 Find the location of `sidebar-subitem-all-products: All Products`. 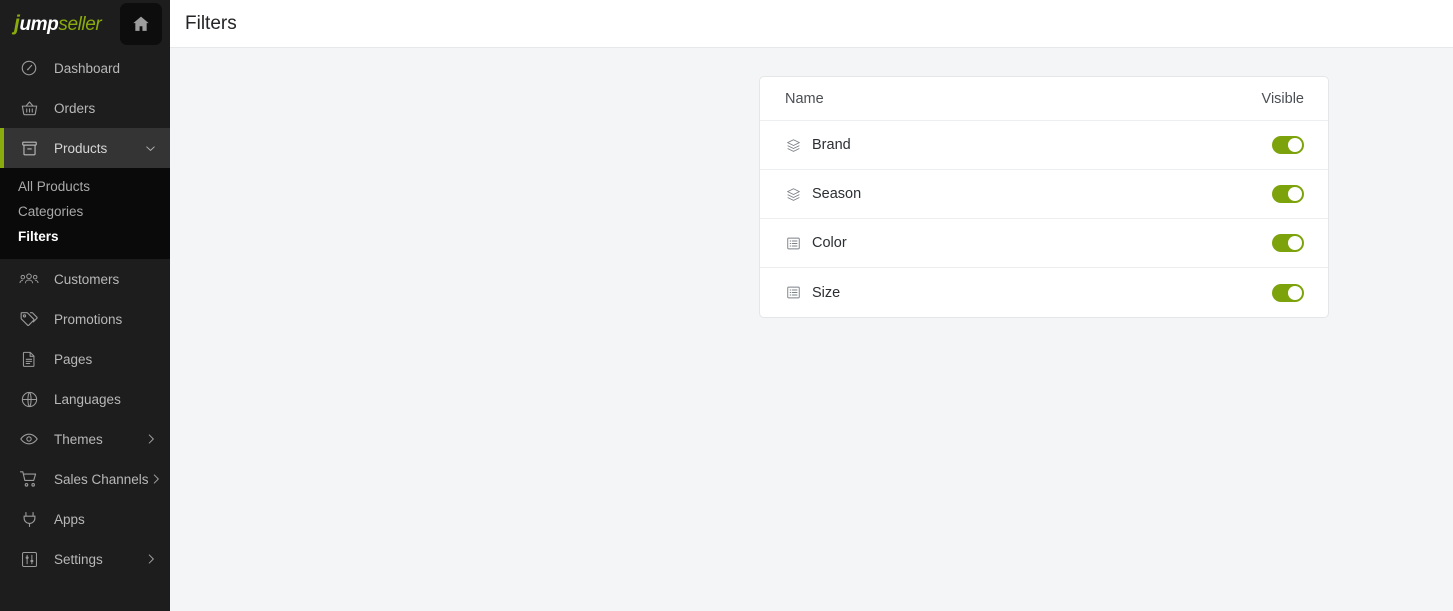

sidebar-subitem-all-products: All Products is located at coordinates (85, 186).